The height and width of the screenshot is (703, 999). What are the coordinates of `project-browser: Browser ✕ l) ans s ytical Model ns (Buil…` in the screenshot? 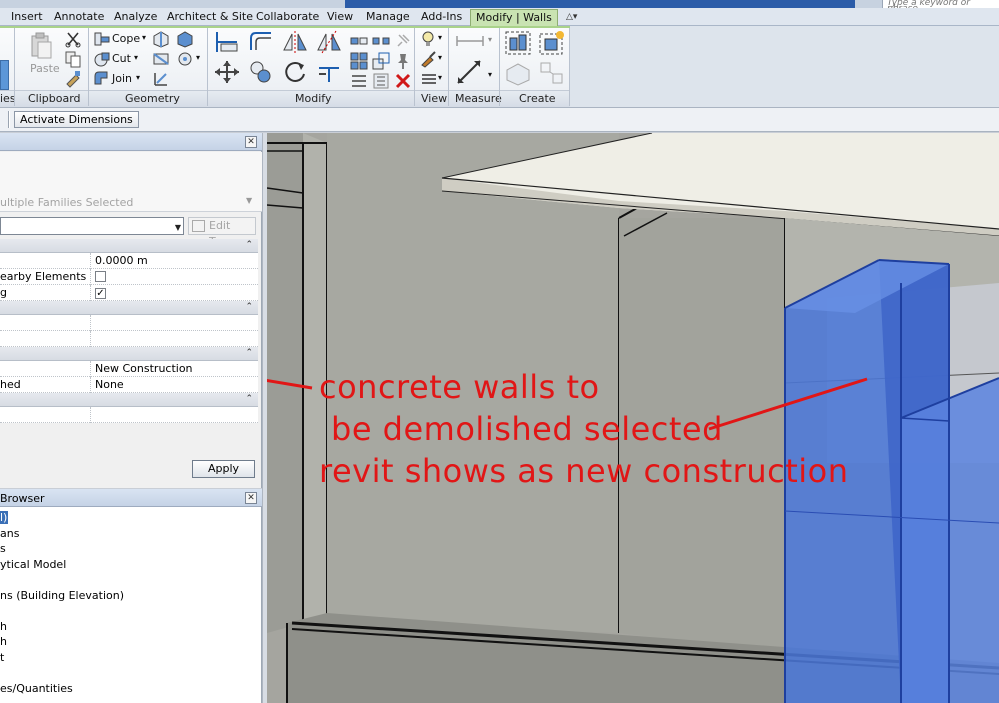 It's located at (131, 596).